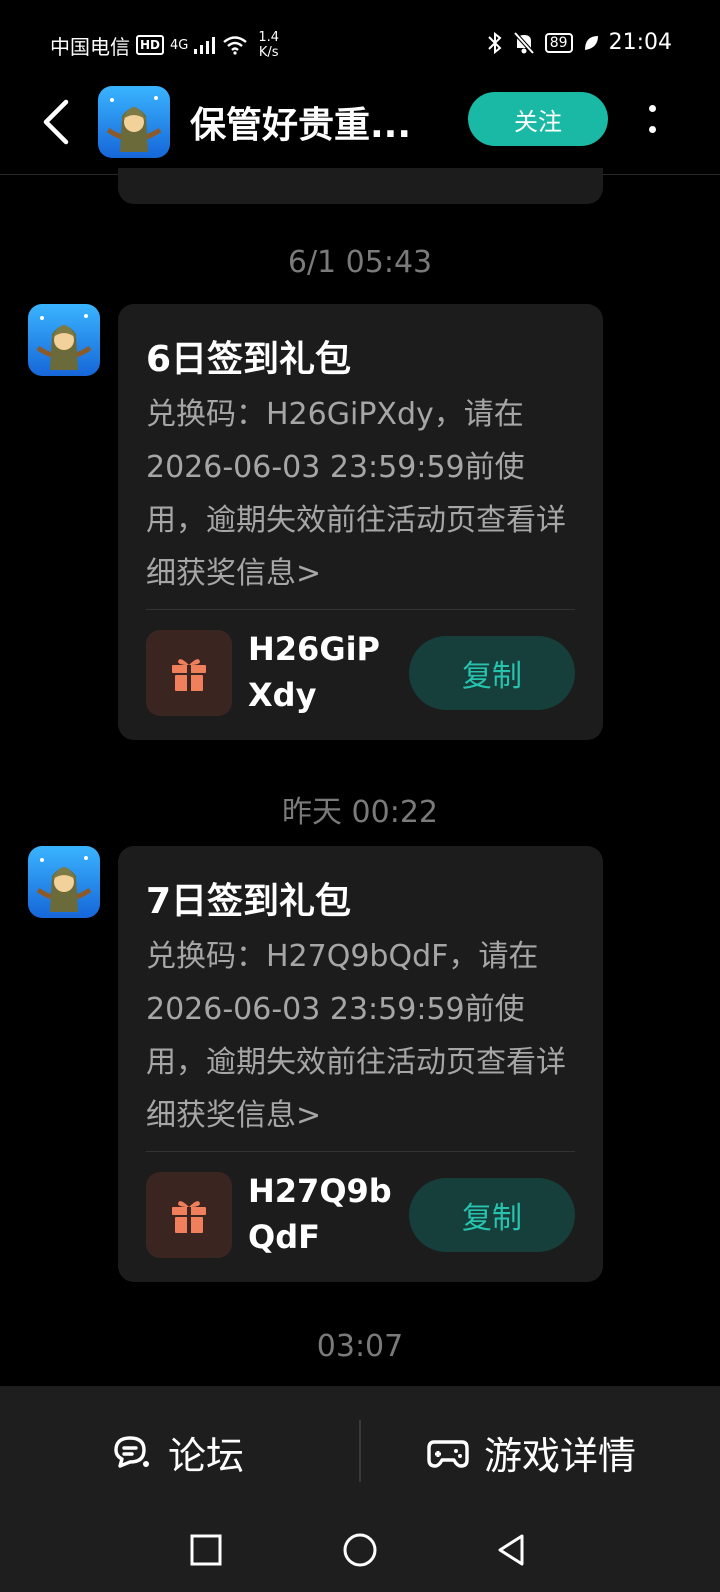 This screenshot has width=720, height=1592. I want to click on bottom-divider, so click(360, 1451).